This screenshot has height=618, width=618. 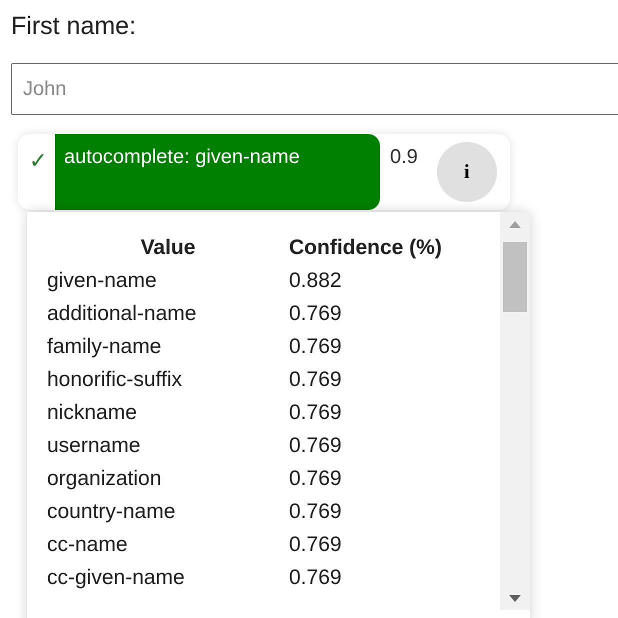 I want to click on scrollbar, so click(x=515, y=411).